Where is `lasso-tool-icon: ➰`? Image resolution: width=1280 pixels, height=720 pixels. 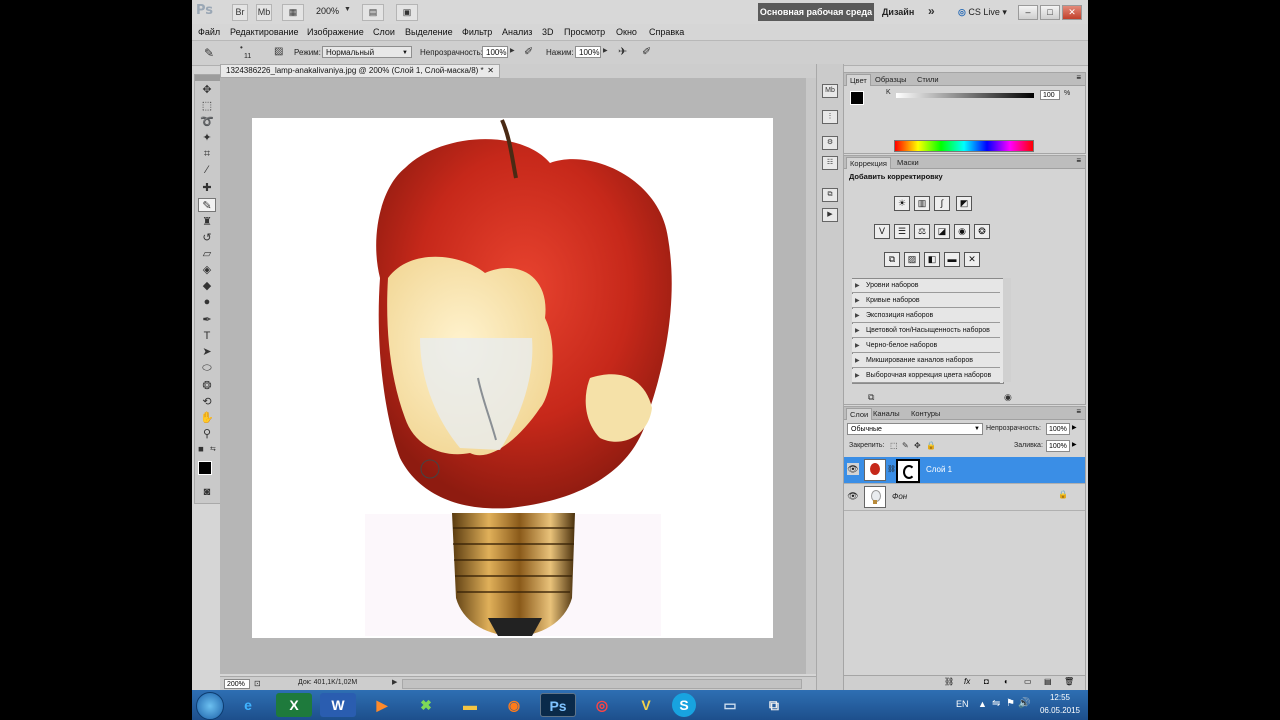
lasso-tool-icon: ➰ is located at coordinates (207, 122).